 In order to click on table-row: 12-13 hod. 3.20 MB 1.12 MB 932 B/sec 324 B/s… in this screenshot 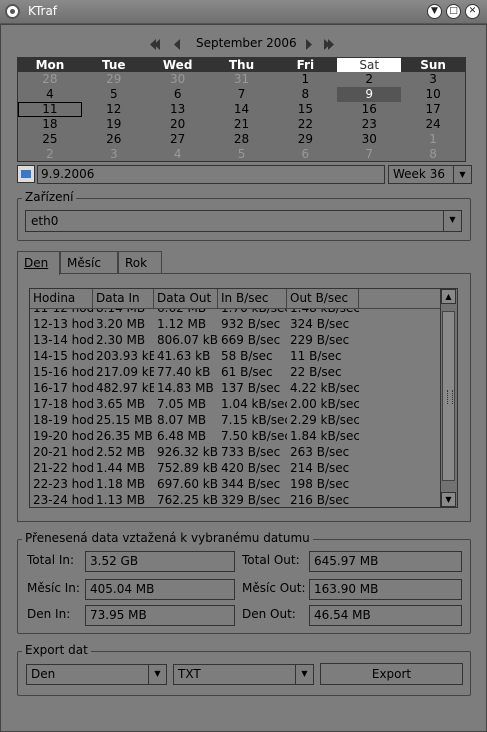, I will do `click(236, 324)`.